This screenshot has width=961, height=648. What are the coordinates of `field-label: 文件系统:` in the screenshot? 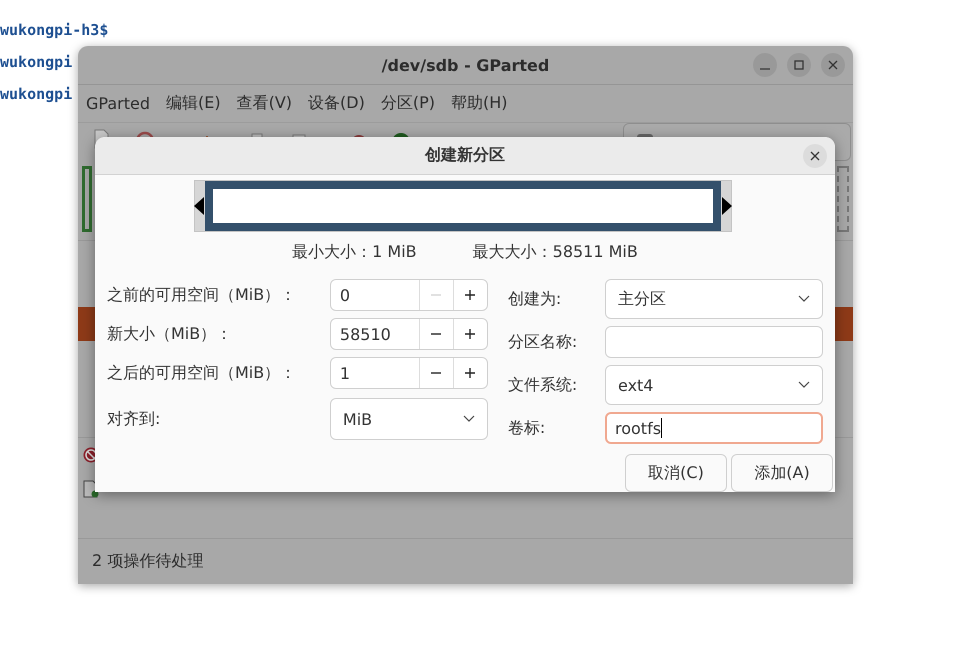 It's located at (543, 385).